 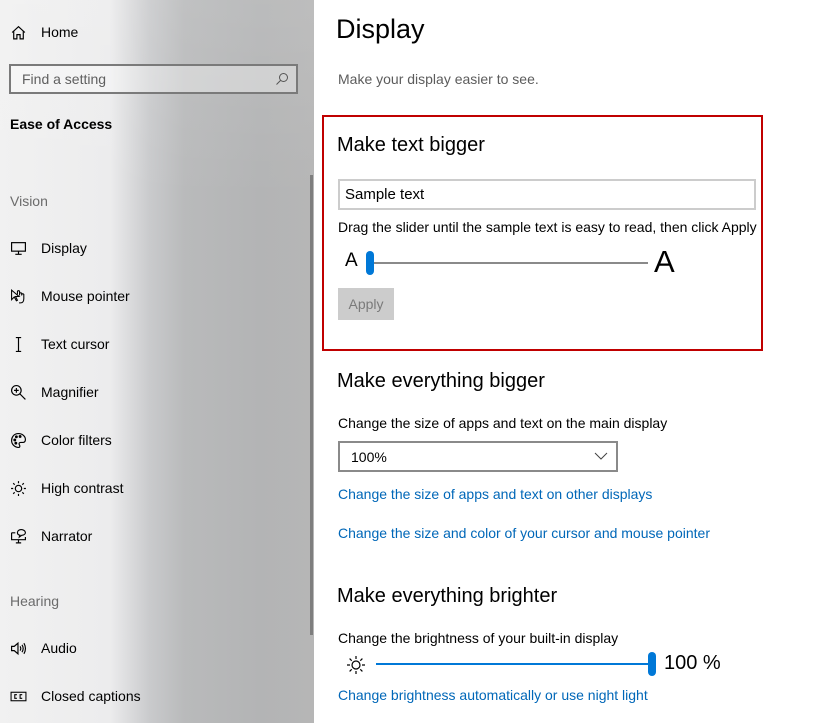 What do you see at coordinates (75, 344) in the screenshot?
I see `sidebar-item-label: Text cursor` at bounding box center [75, 344].